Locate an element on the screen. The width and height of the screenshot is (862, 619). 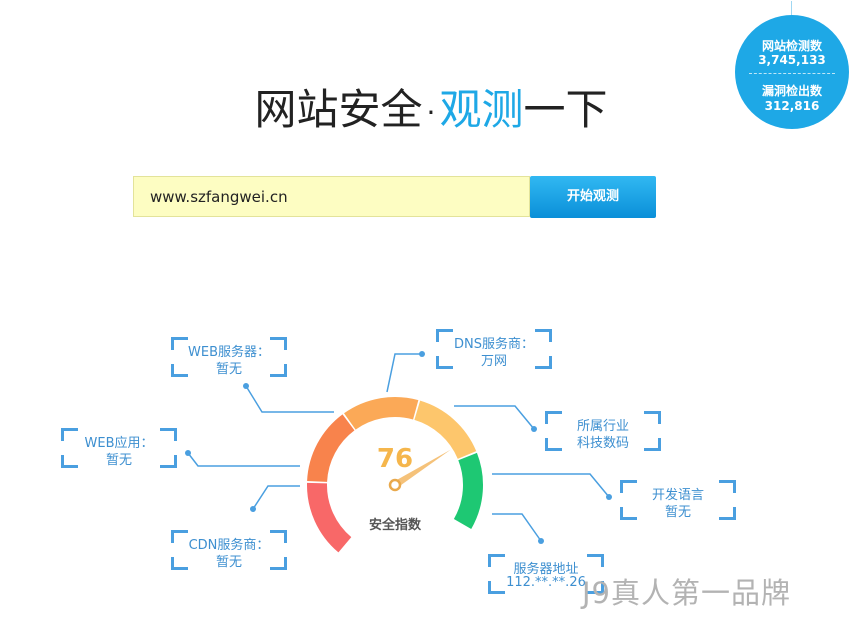
industry-value: 科技数码 is located at coordinates (602, 443).